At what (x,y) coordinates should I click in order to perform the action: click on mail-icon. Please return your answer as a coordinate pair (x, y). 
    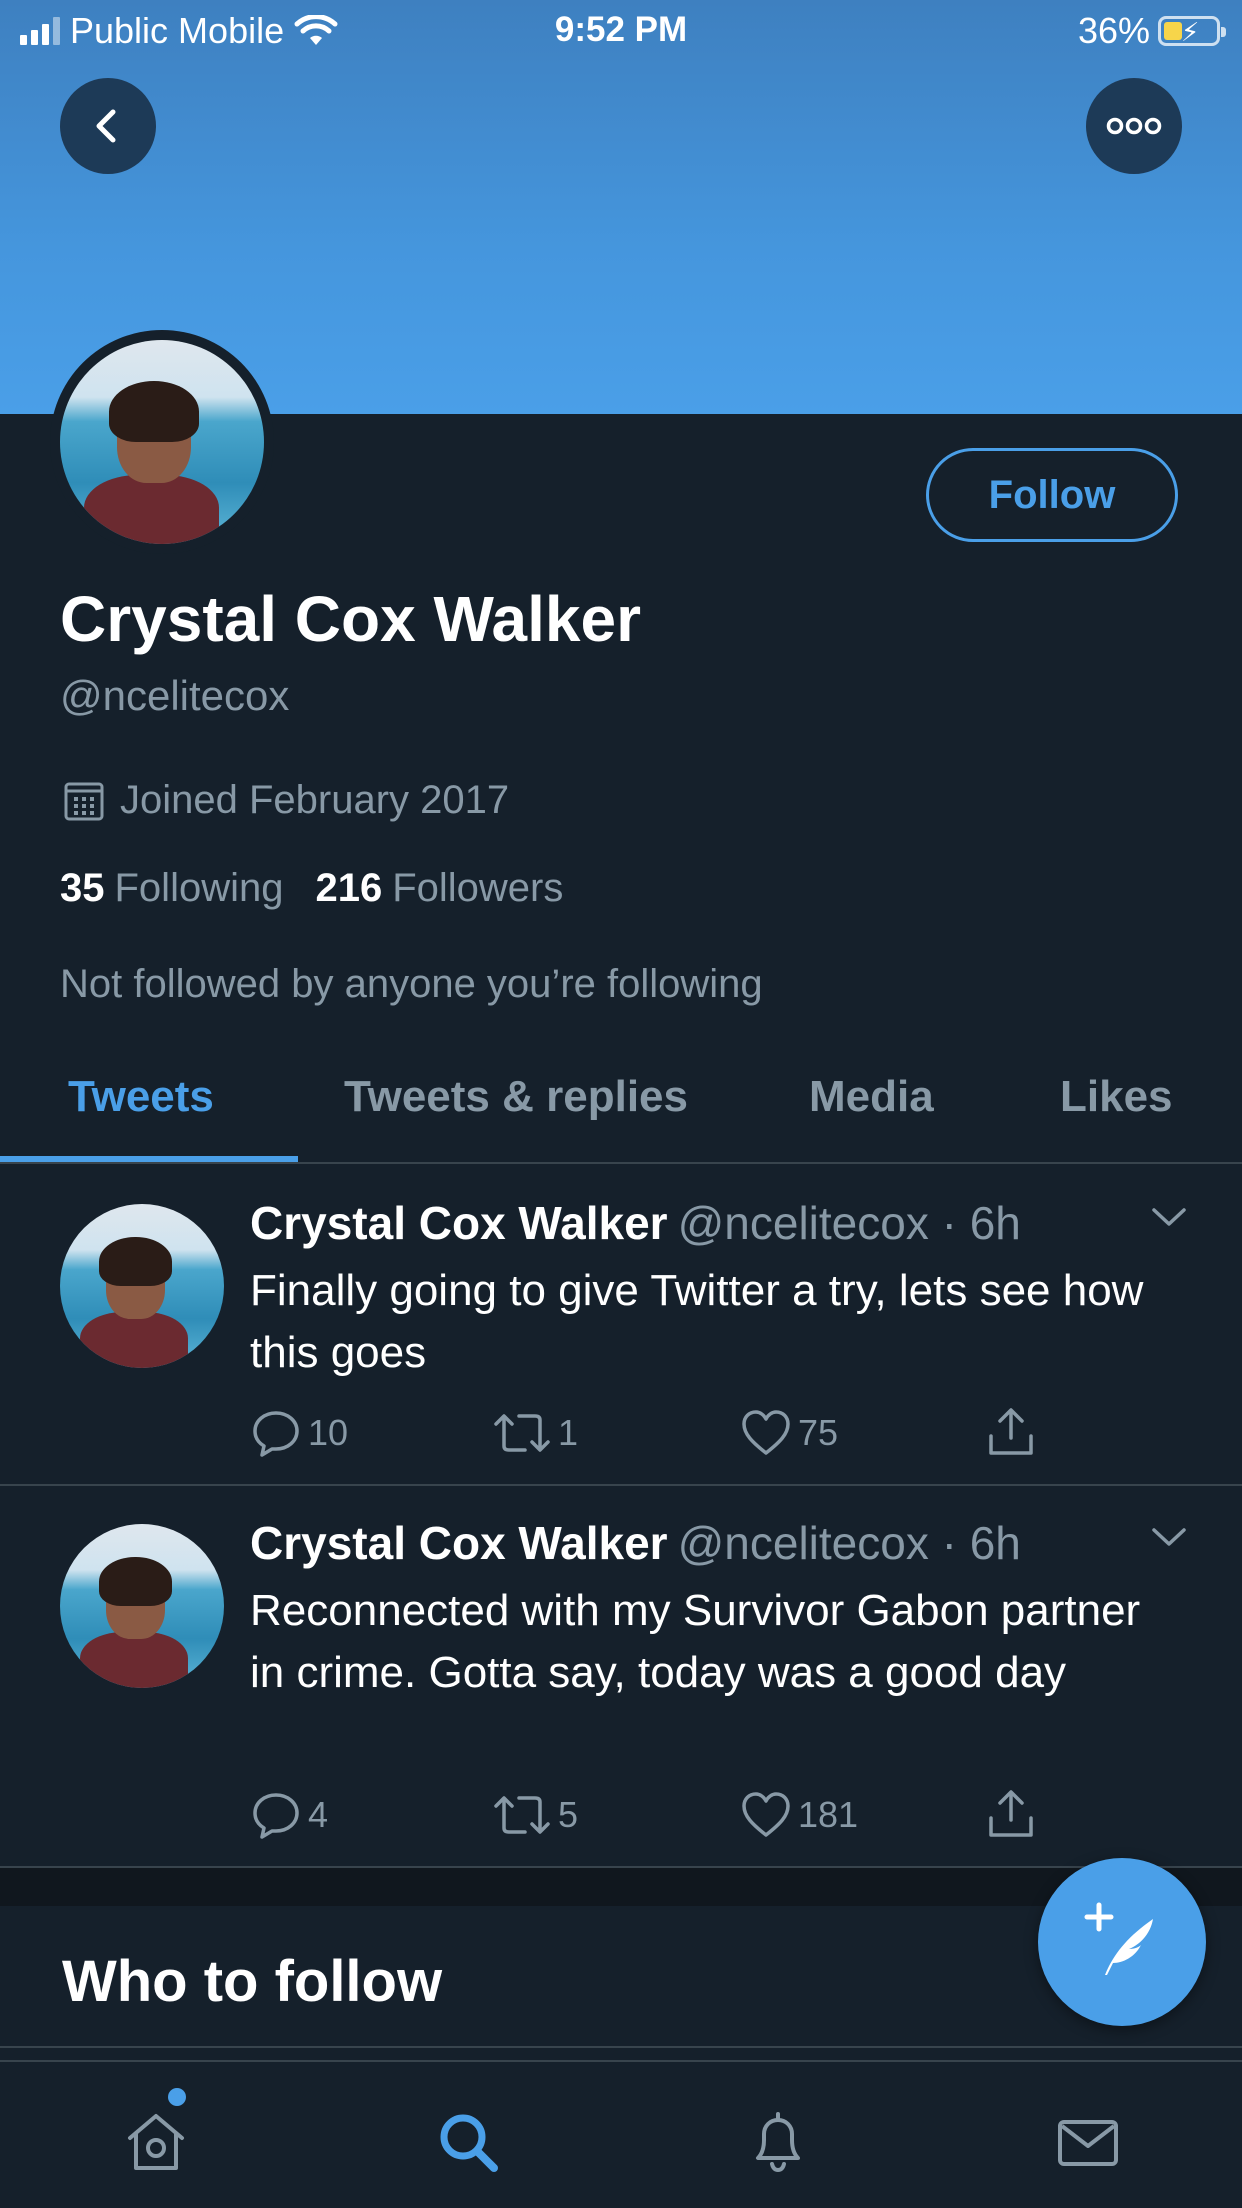
    Looking at the image, I should click on (1088, 2143).